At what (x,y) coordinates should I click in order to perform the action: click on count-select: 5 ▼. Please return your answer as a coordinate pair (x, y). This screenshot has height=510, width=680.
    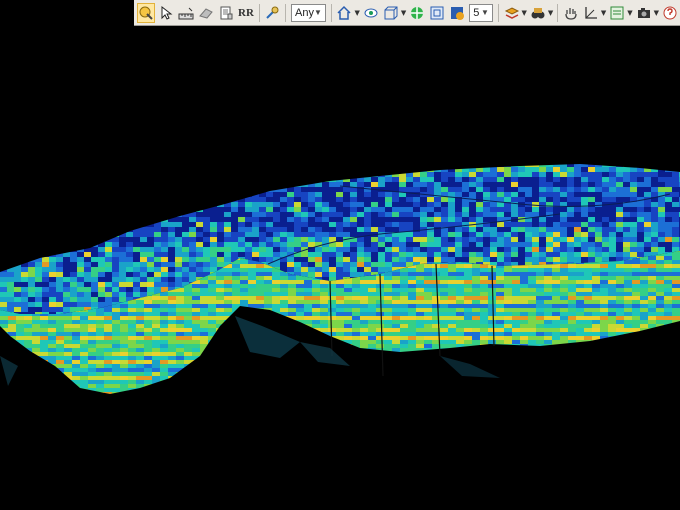
    Looking at the image, I should click on (481, 12).